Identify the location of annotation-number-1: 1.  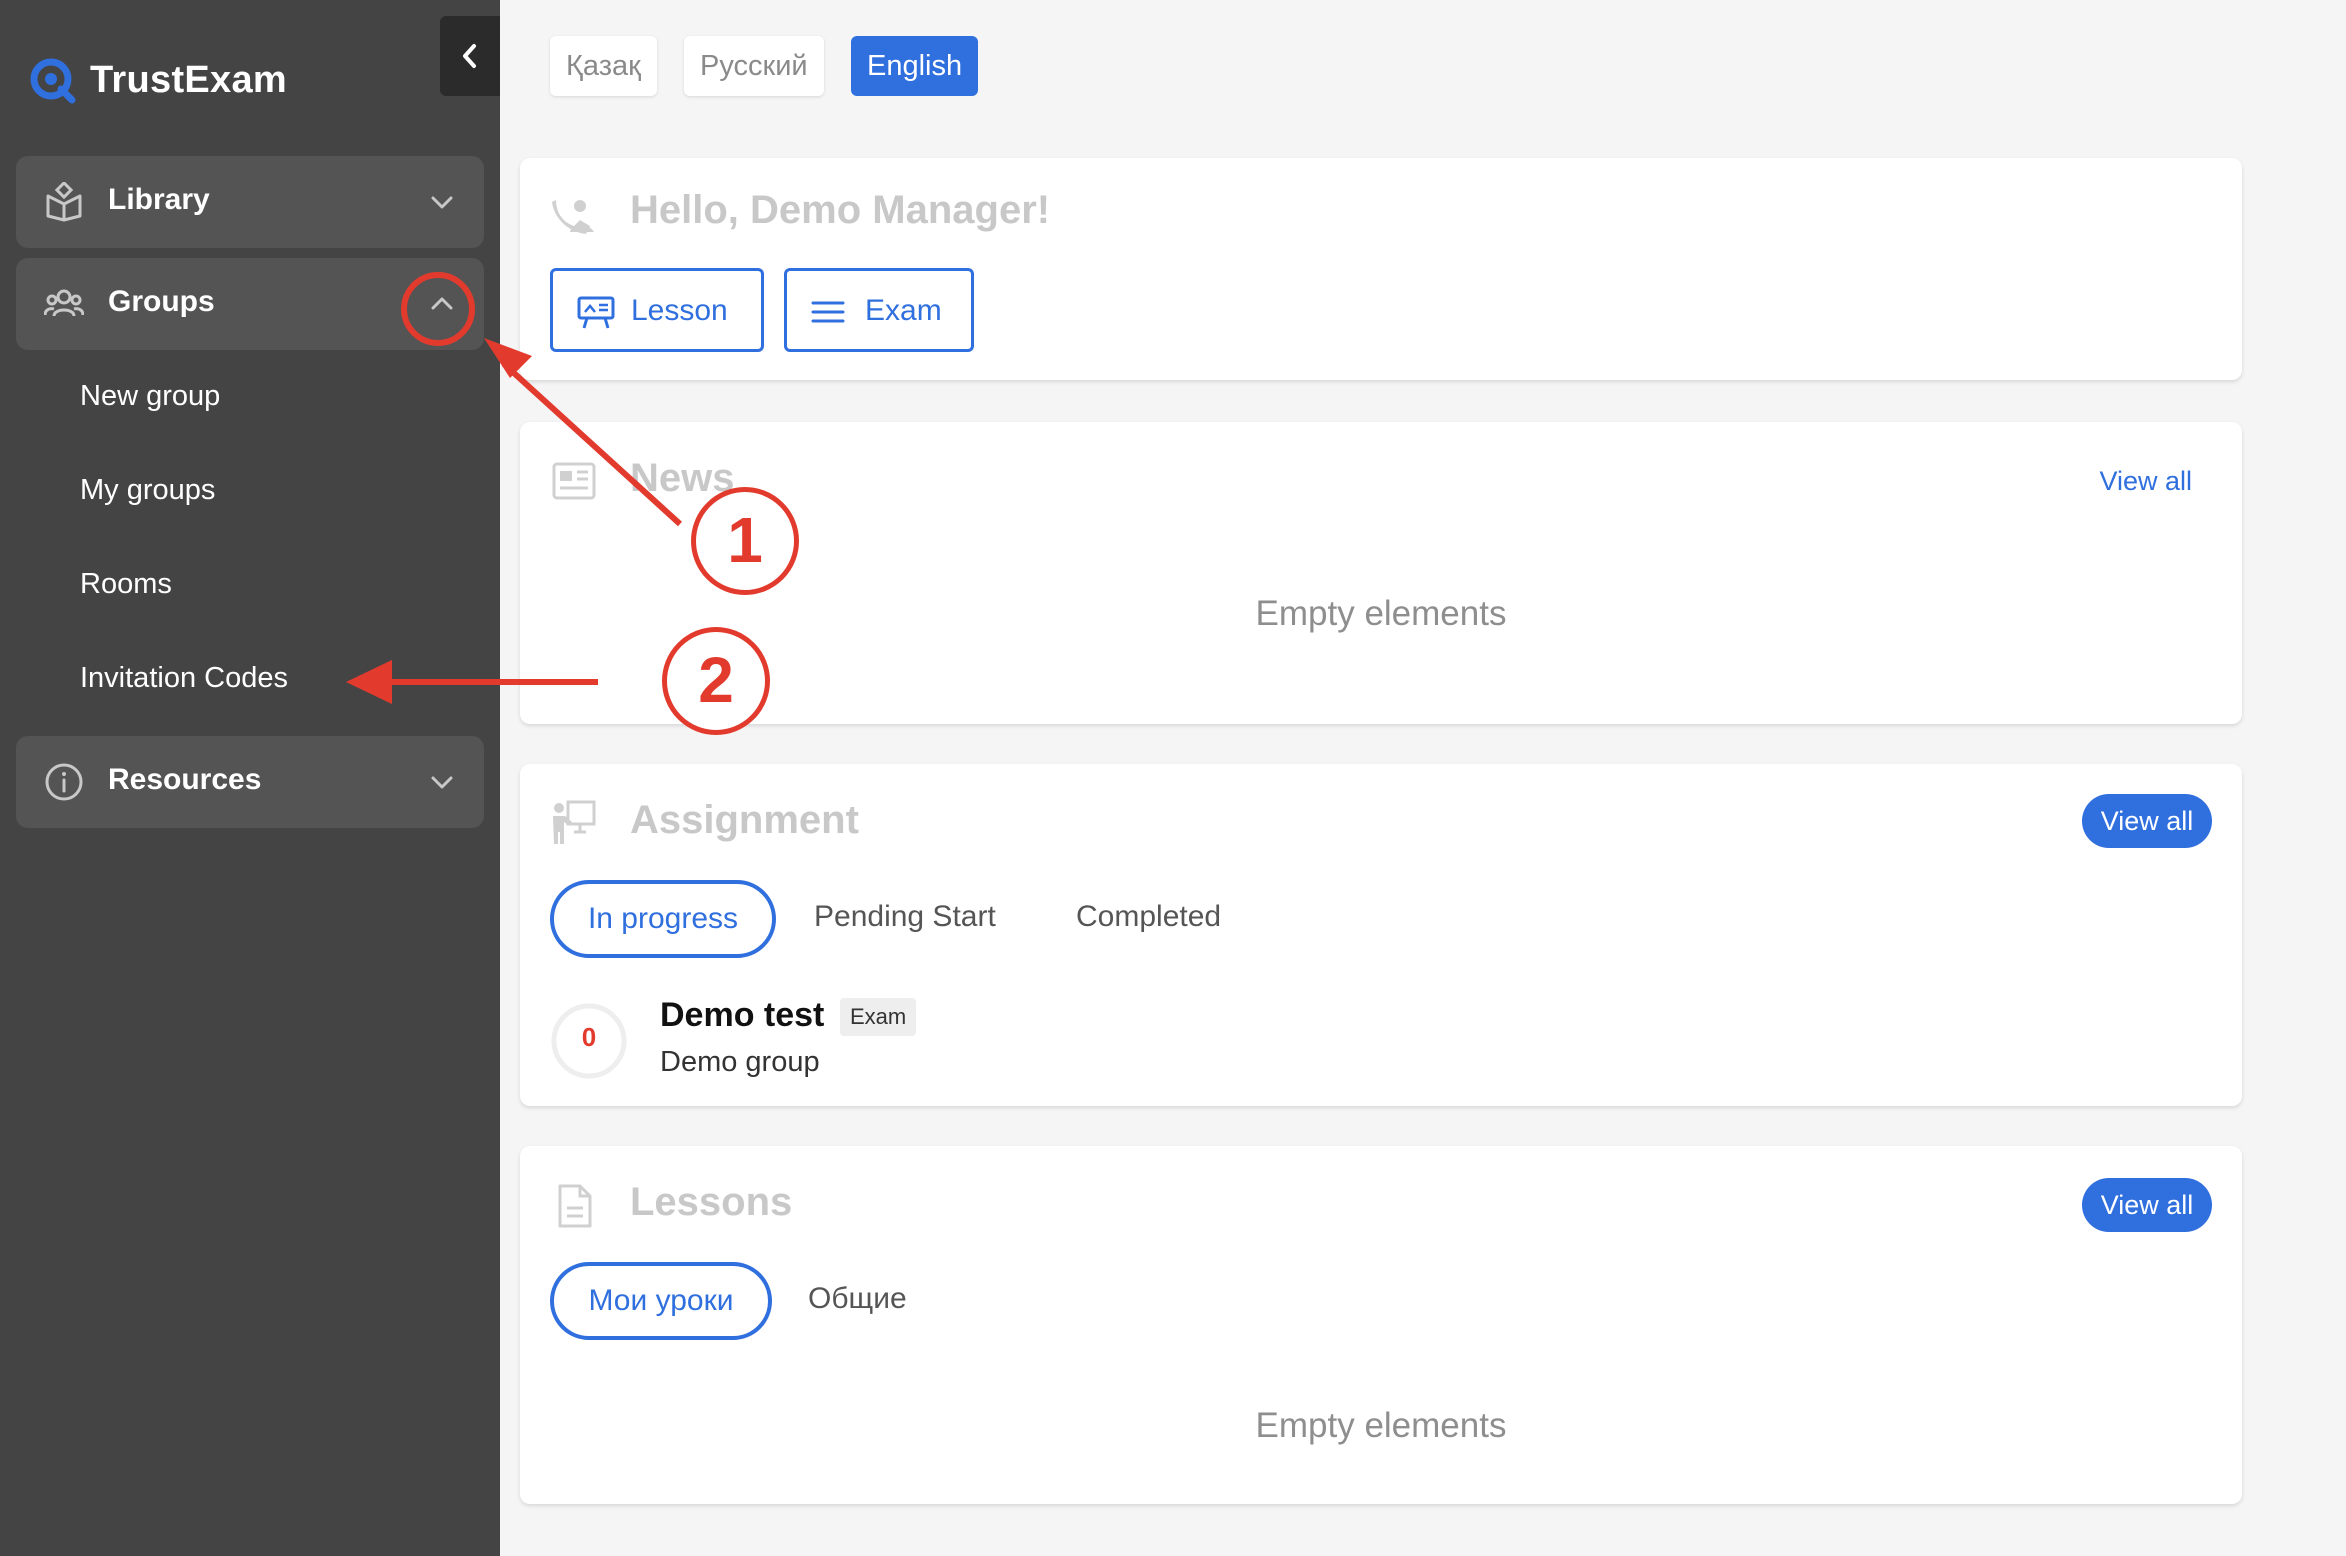
(745, 541).